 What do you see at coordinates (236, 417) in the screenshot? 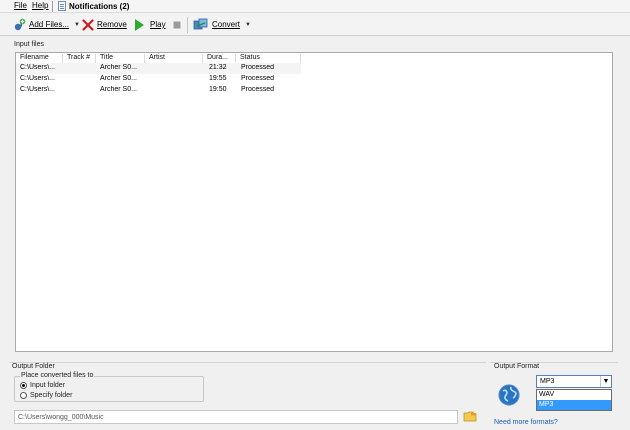
I see `output-path-input: C:\Users\wongg_000\Music` at bounding box center [236, 417].